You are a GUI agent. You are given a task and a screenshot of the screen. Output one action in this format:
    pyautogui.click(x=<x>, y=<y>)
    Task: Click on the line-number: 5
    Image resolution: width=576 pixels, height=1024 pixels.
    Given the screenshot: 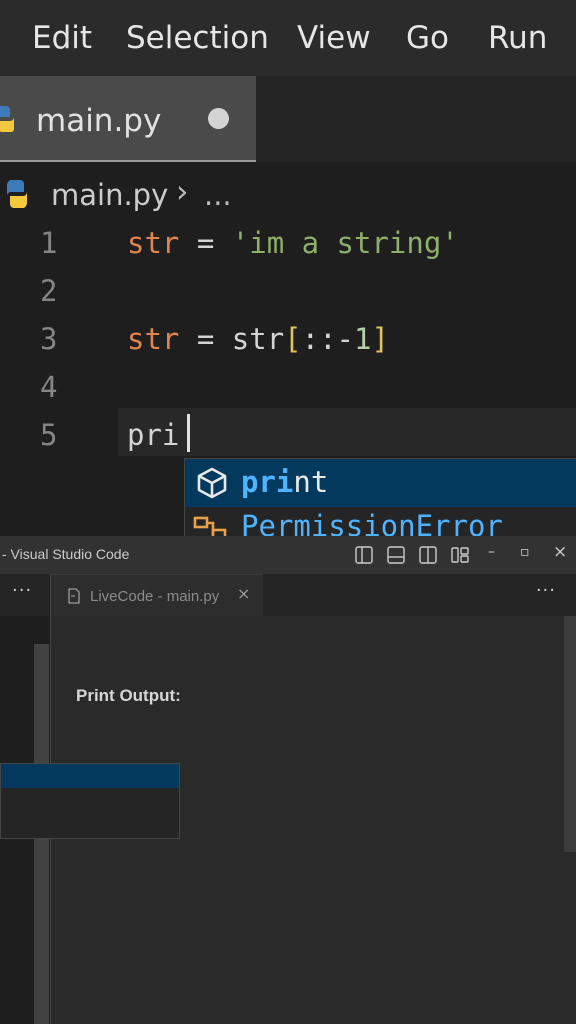 What is the action you would take?
    pyautogui.click(x=49, y=435)
    